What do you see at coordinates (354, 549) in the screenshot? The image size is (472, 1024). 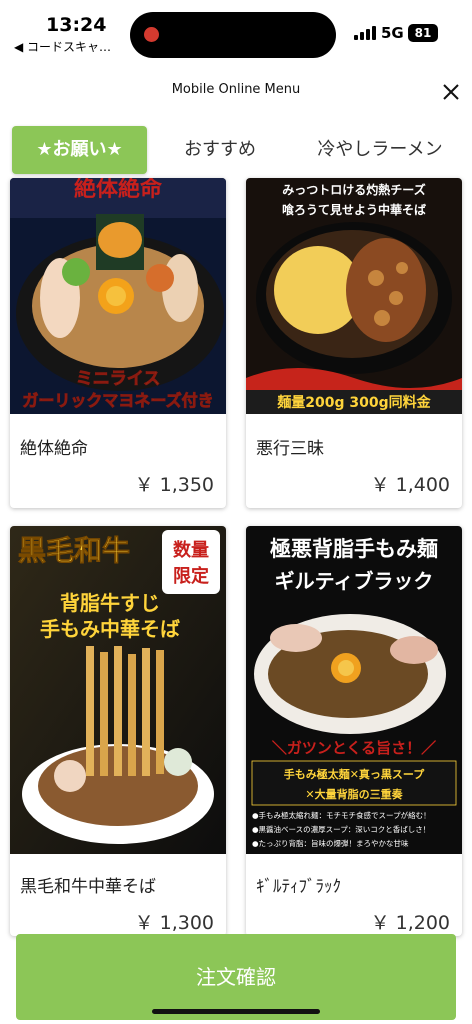 I see `svg-text: 極悪背脂手もみ麺` at bounding box center [354, 549].